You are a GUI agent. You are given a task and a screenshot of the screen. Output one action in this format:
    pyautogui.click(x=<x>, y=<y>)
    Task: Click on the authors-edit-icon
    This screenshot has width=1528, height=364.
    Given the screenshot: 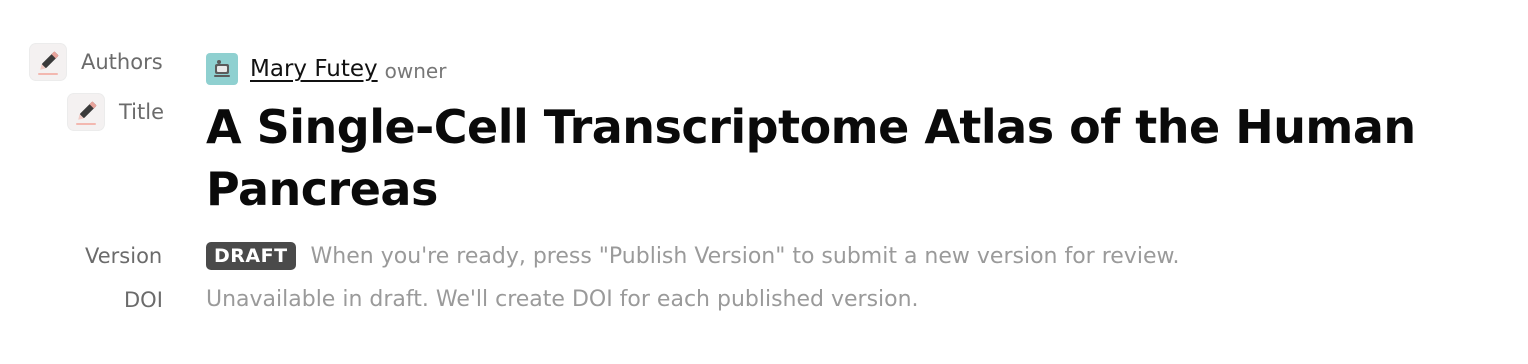 What is the action you would take?
    pyautogui.click(x=48, y=62)
    